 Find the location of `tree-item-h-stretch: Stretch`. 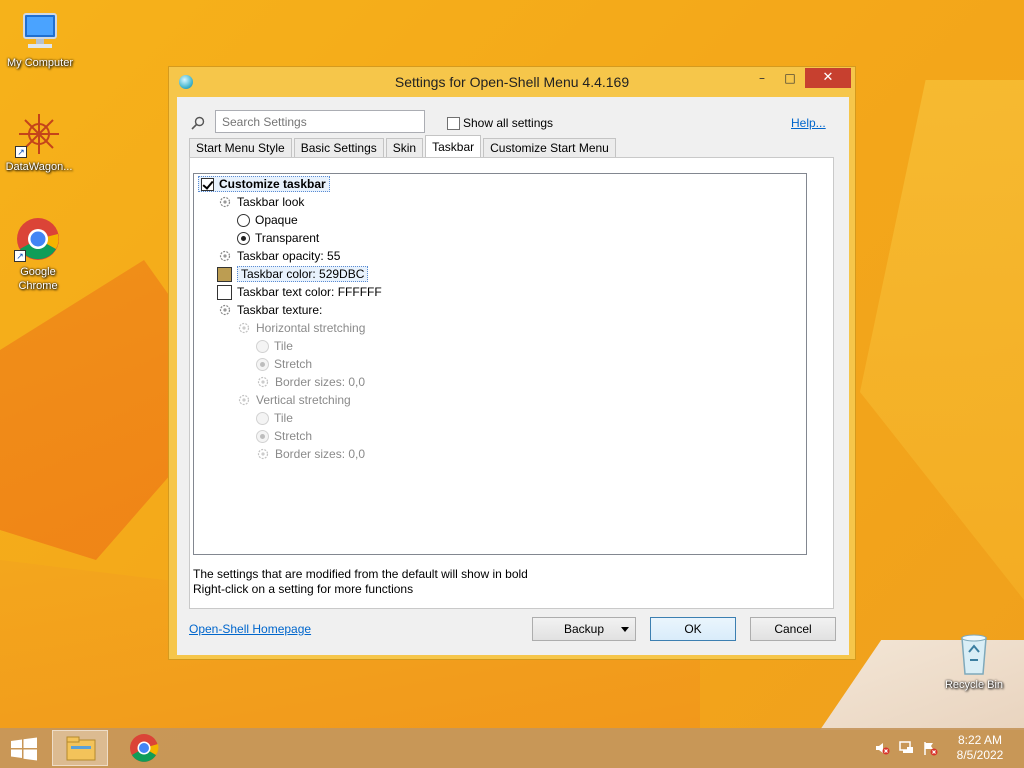

tree-item-h-stretch: Stretch is located at coordinates (284, 364).